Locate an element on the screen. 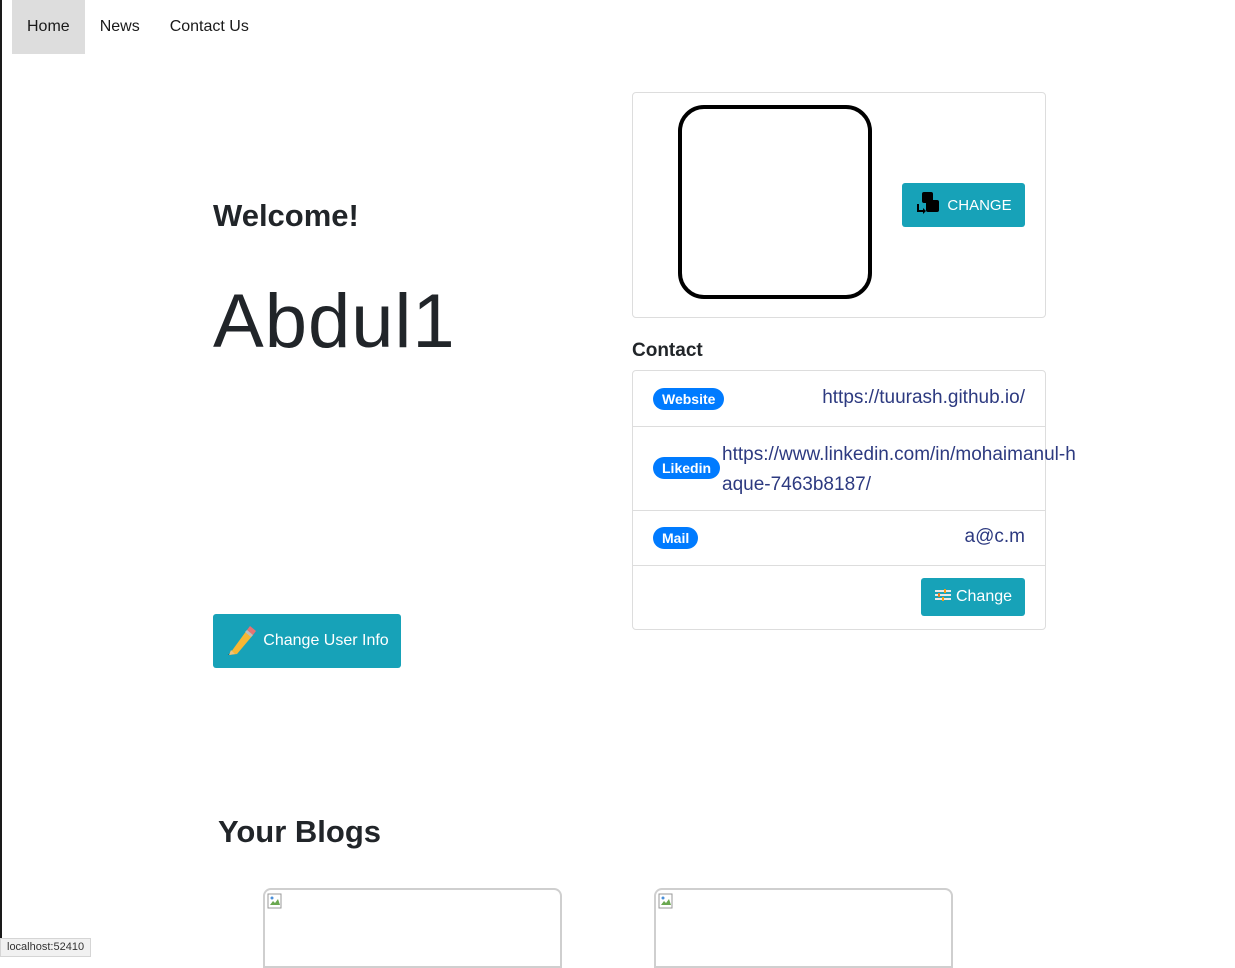 The width and height of the screenshot is (1235, 968). contact-row-mail: Mail a@c.m is located at coordinates (839, 538).